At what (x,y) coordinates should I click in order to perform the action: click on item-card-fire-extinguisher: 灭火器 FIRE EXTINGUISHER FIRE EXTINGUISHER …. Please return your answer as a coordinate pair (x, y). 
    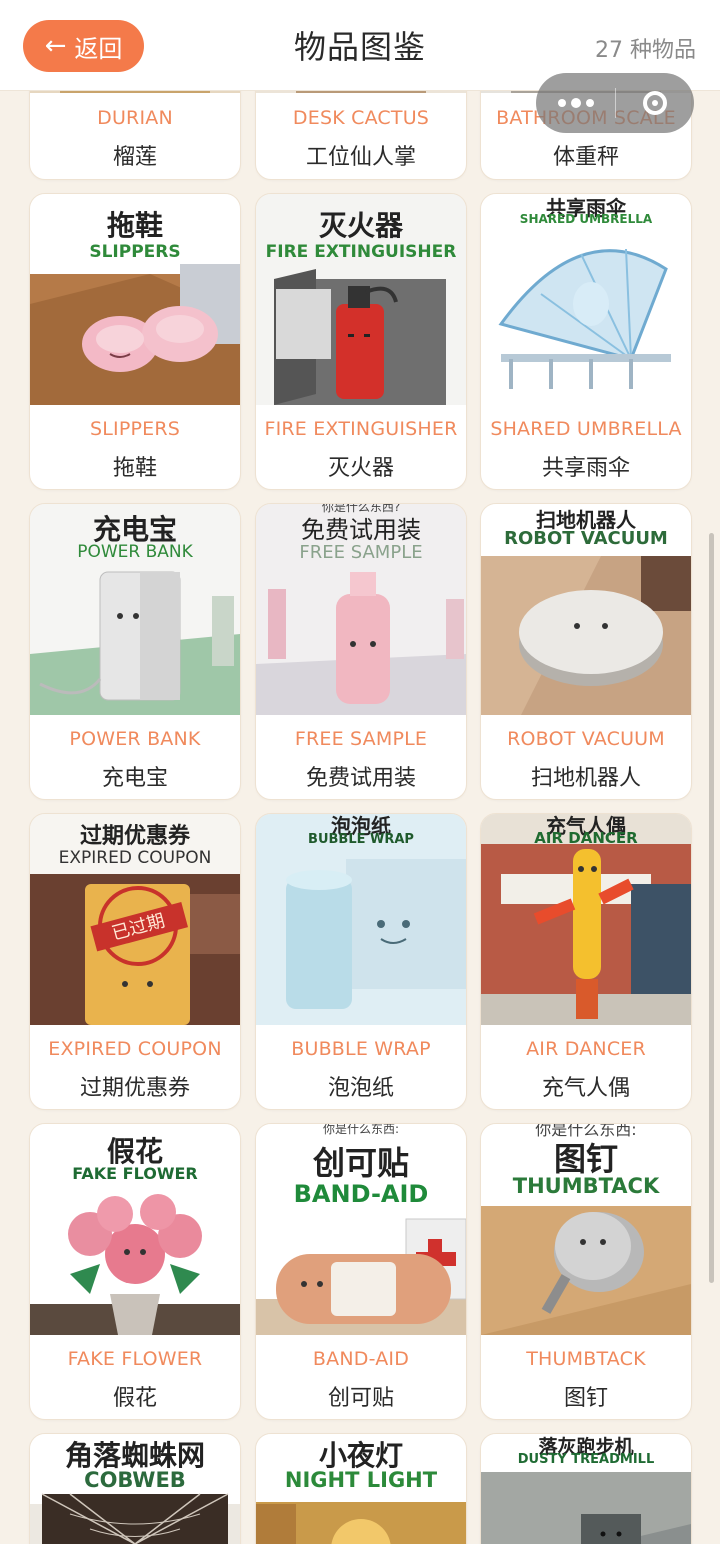
    Looking at the image, I should click on (361, 341).